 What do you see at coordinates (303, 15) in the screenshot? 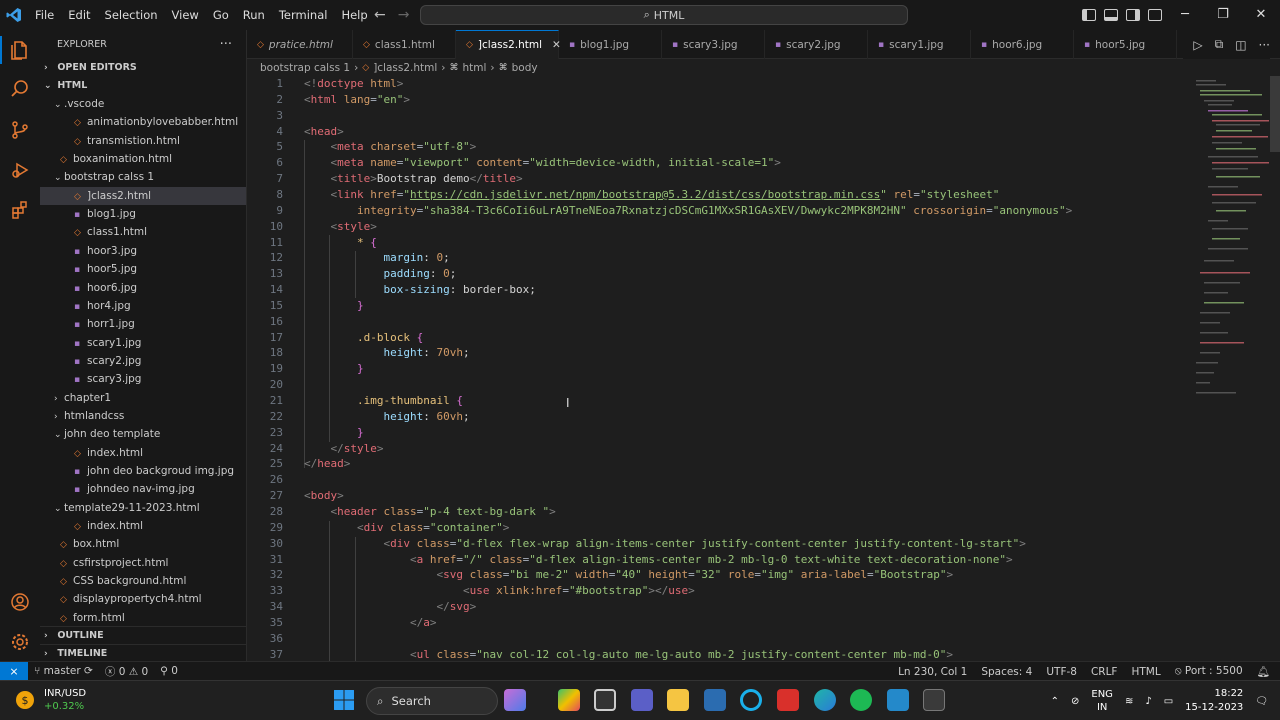
I see `menu-item-terminal: Terminal` at bounding box center [303, 15].